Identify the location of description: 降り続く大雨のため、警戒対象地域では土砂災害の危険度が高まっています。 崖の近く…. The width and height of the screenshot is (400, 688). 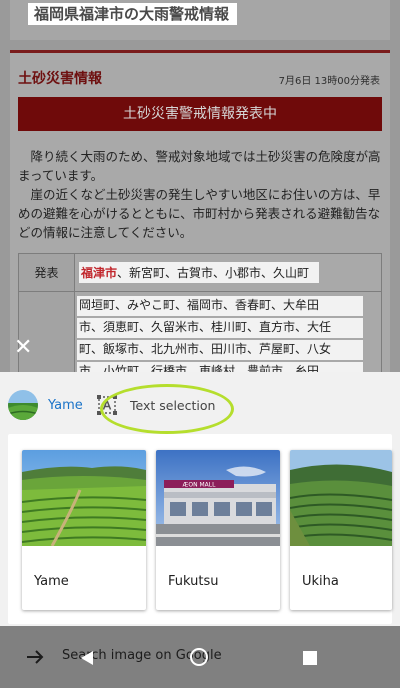
(200, 194).